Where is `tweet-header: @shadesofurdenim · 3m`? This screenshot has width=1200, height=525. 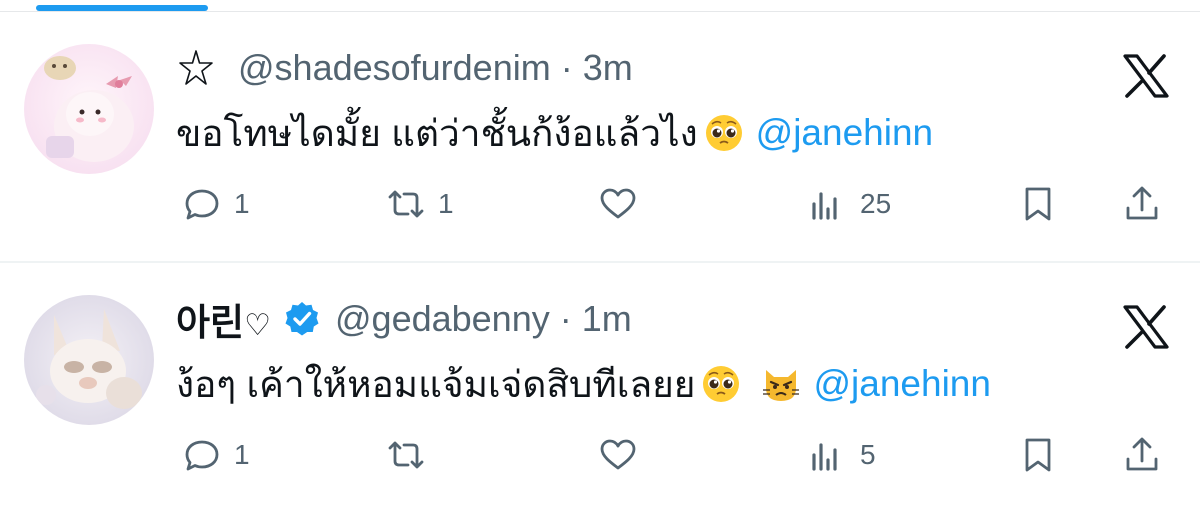 tweet-header: @shadesofurdenim · 3m is located at coordinates (404, 68).